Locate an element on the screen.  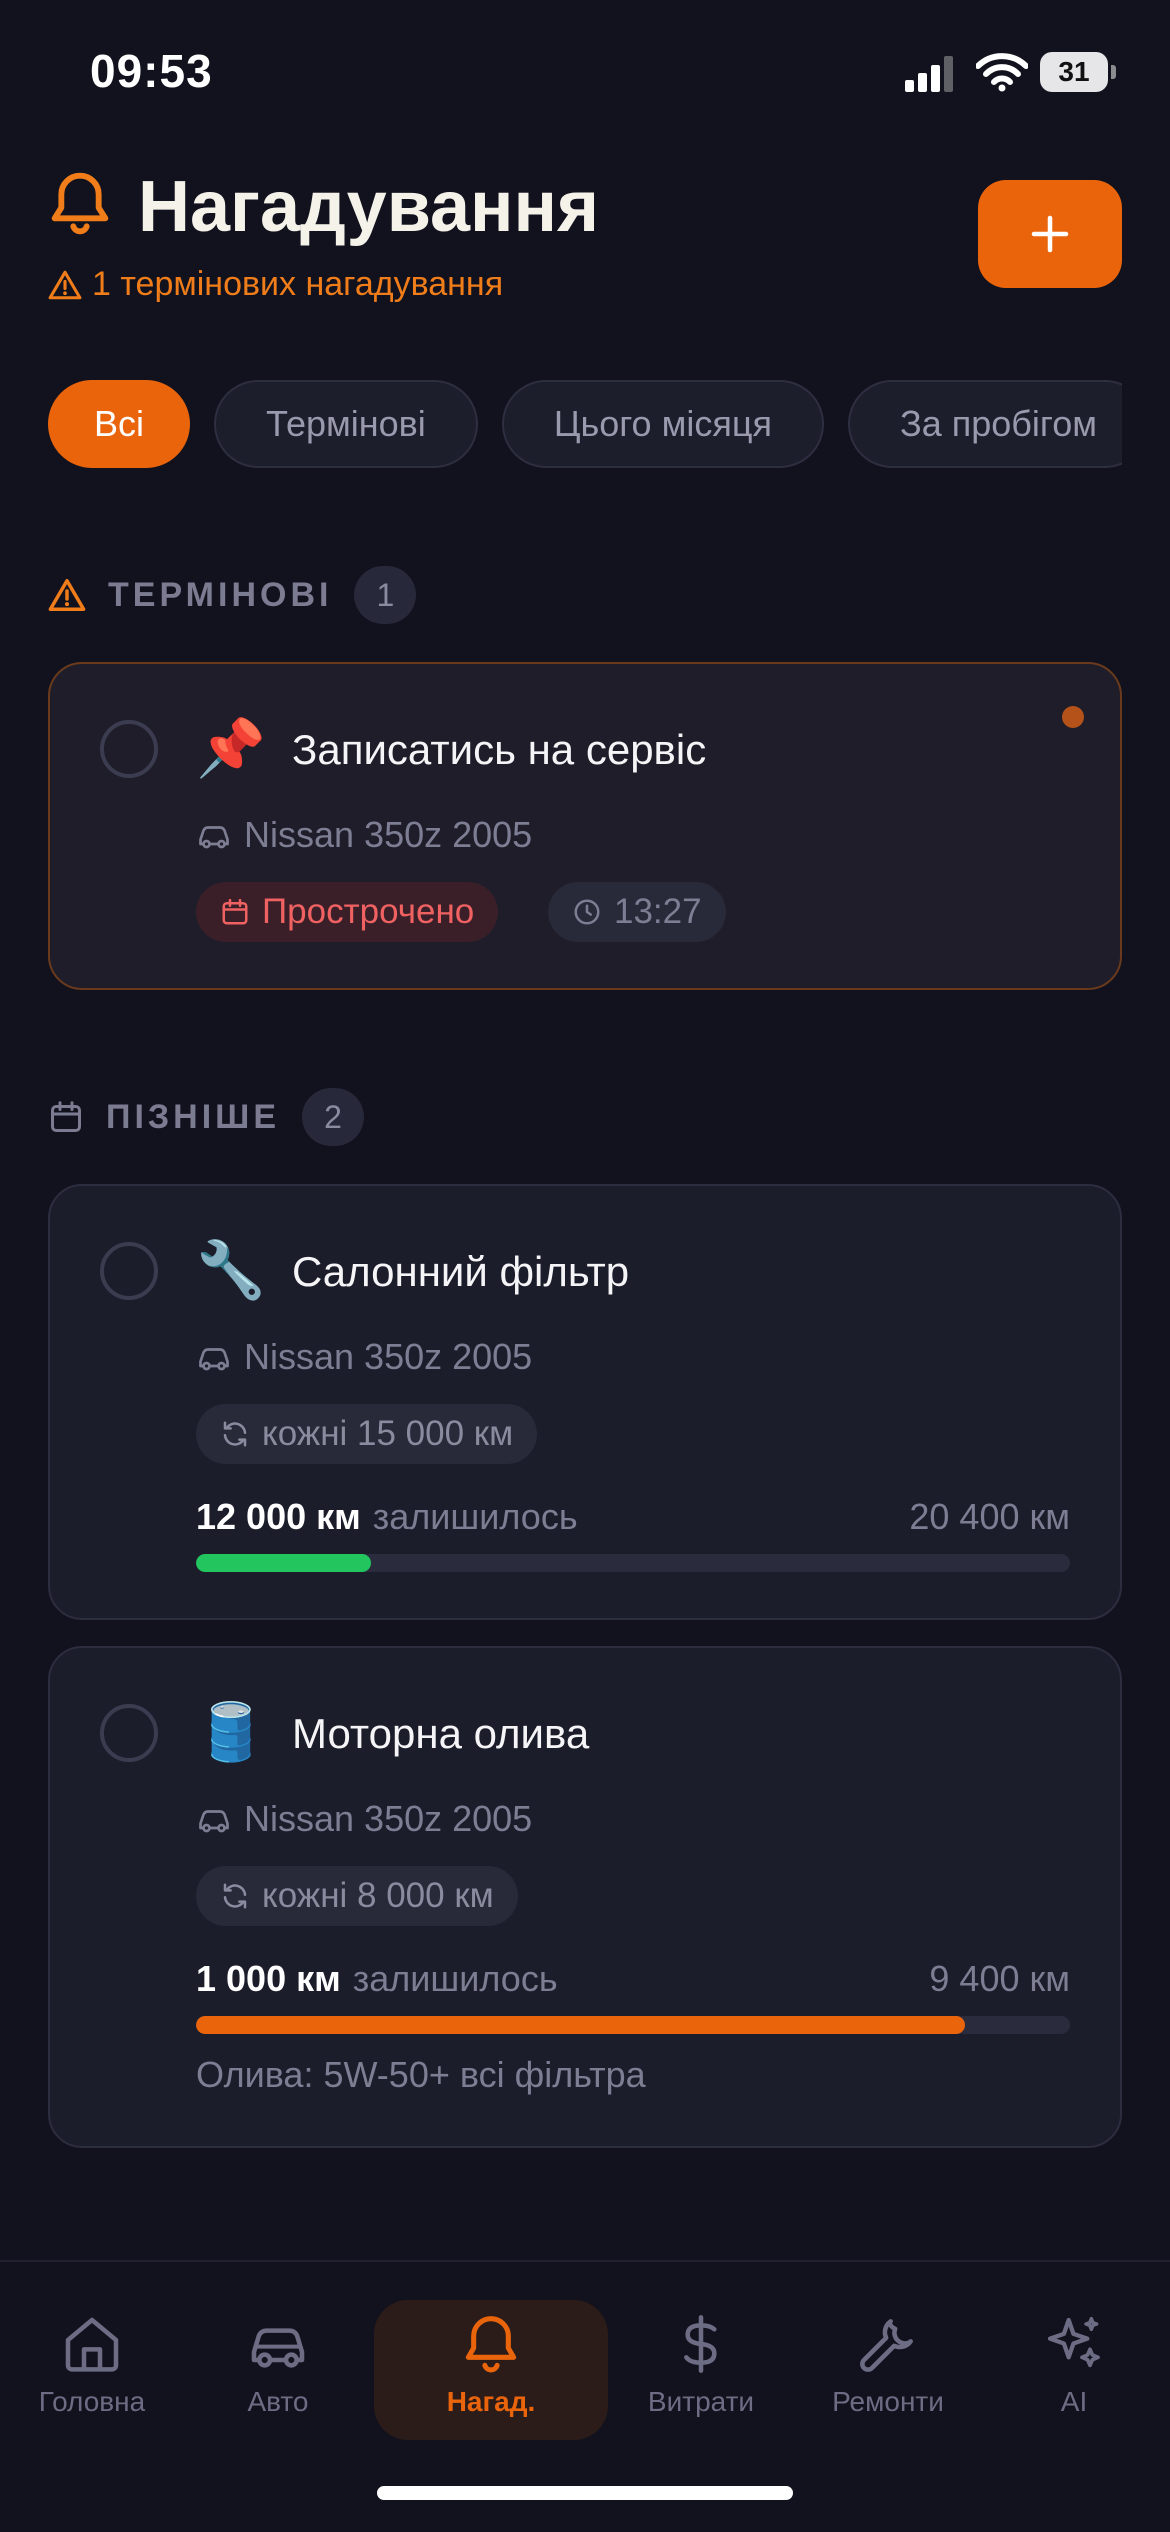
page-title: Нагадування is located at coordinates (369, 207).